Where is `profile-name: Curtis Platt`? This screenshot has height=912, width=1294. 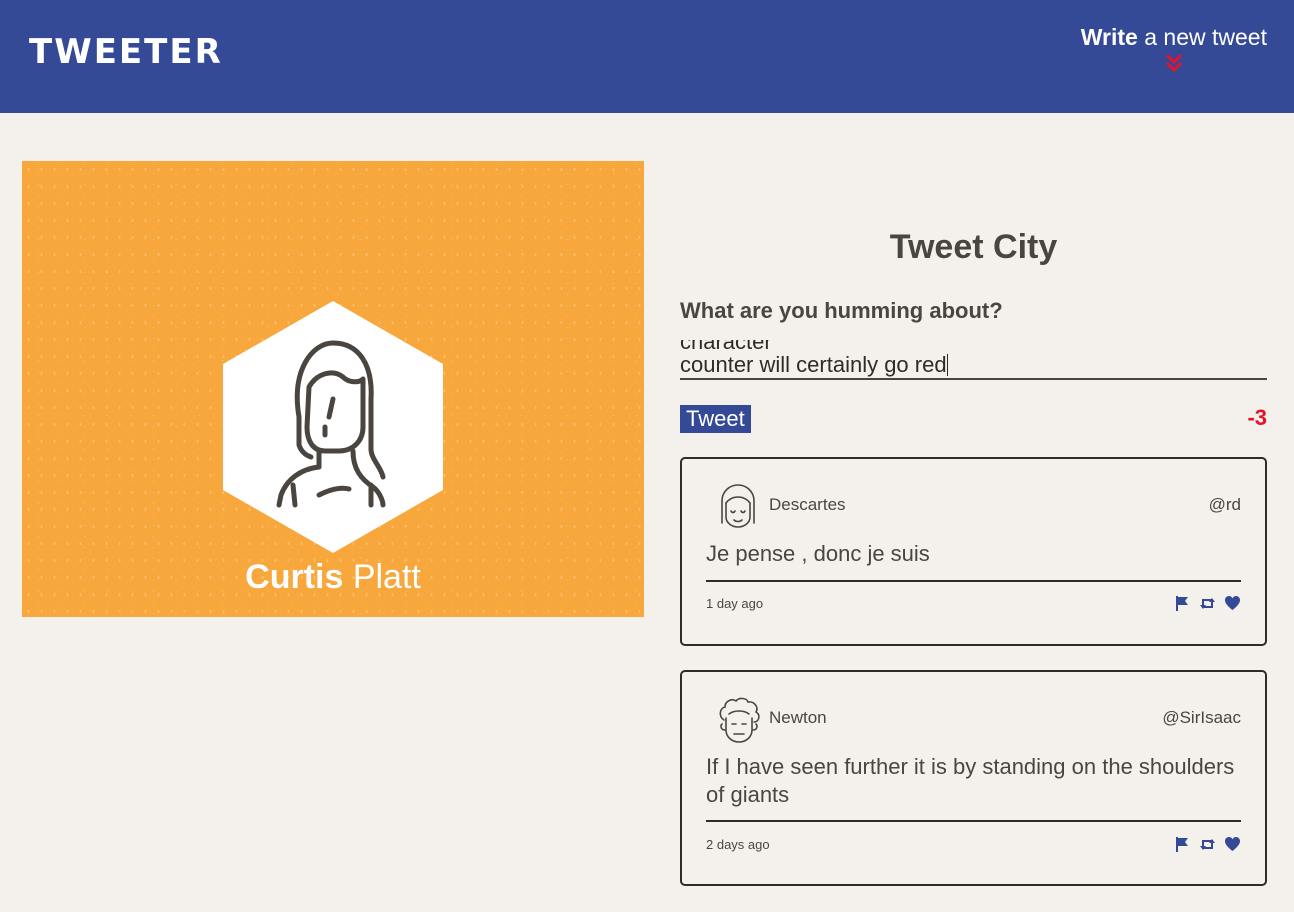
profile-name: Curtis Platt is located at coordinates (333, 577).